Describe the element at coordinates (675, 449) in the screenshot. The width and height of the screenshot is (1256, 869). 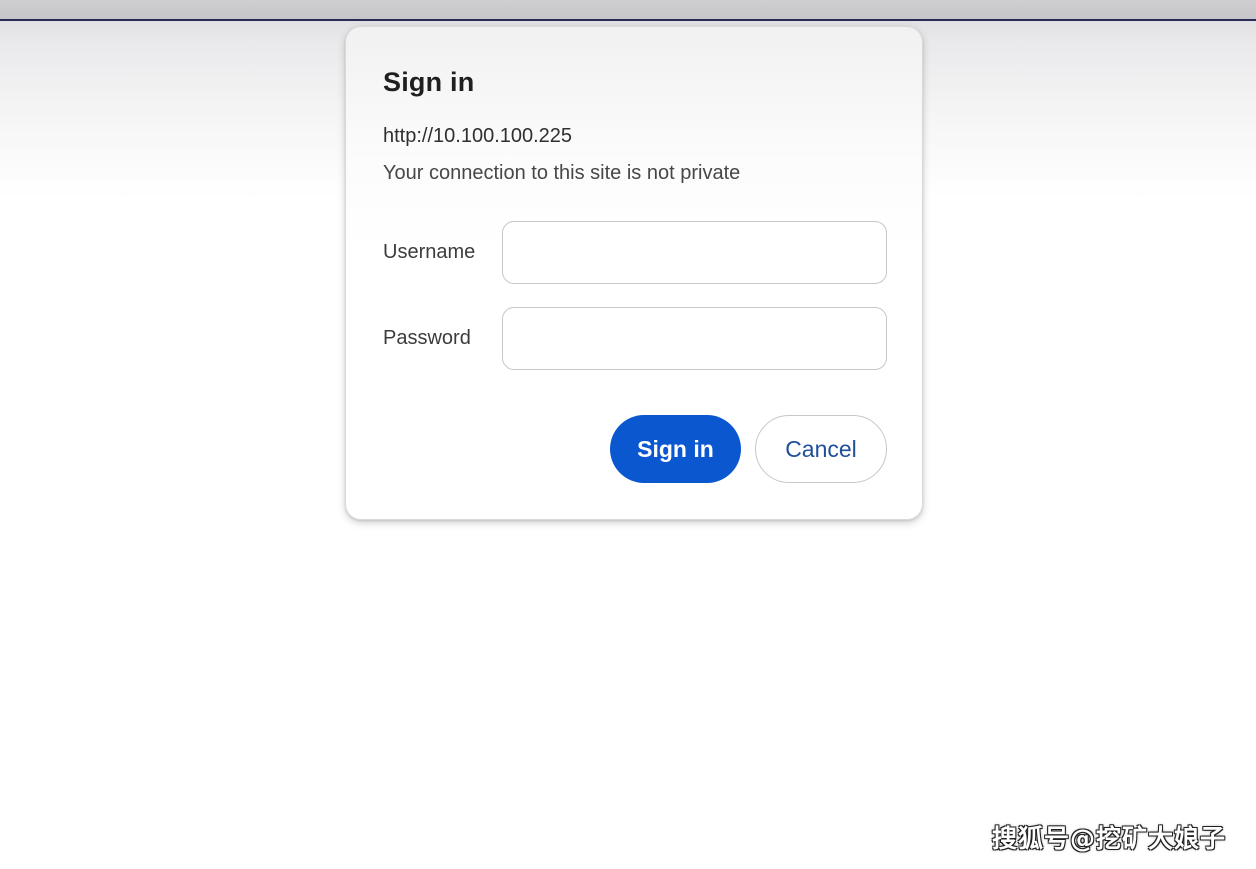
I see `sign-in-button: Sign in` at that location.